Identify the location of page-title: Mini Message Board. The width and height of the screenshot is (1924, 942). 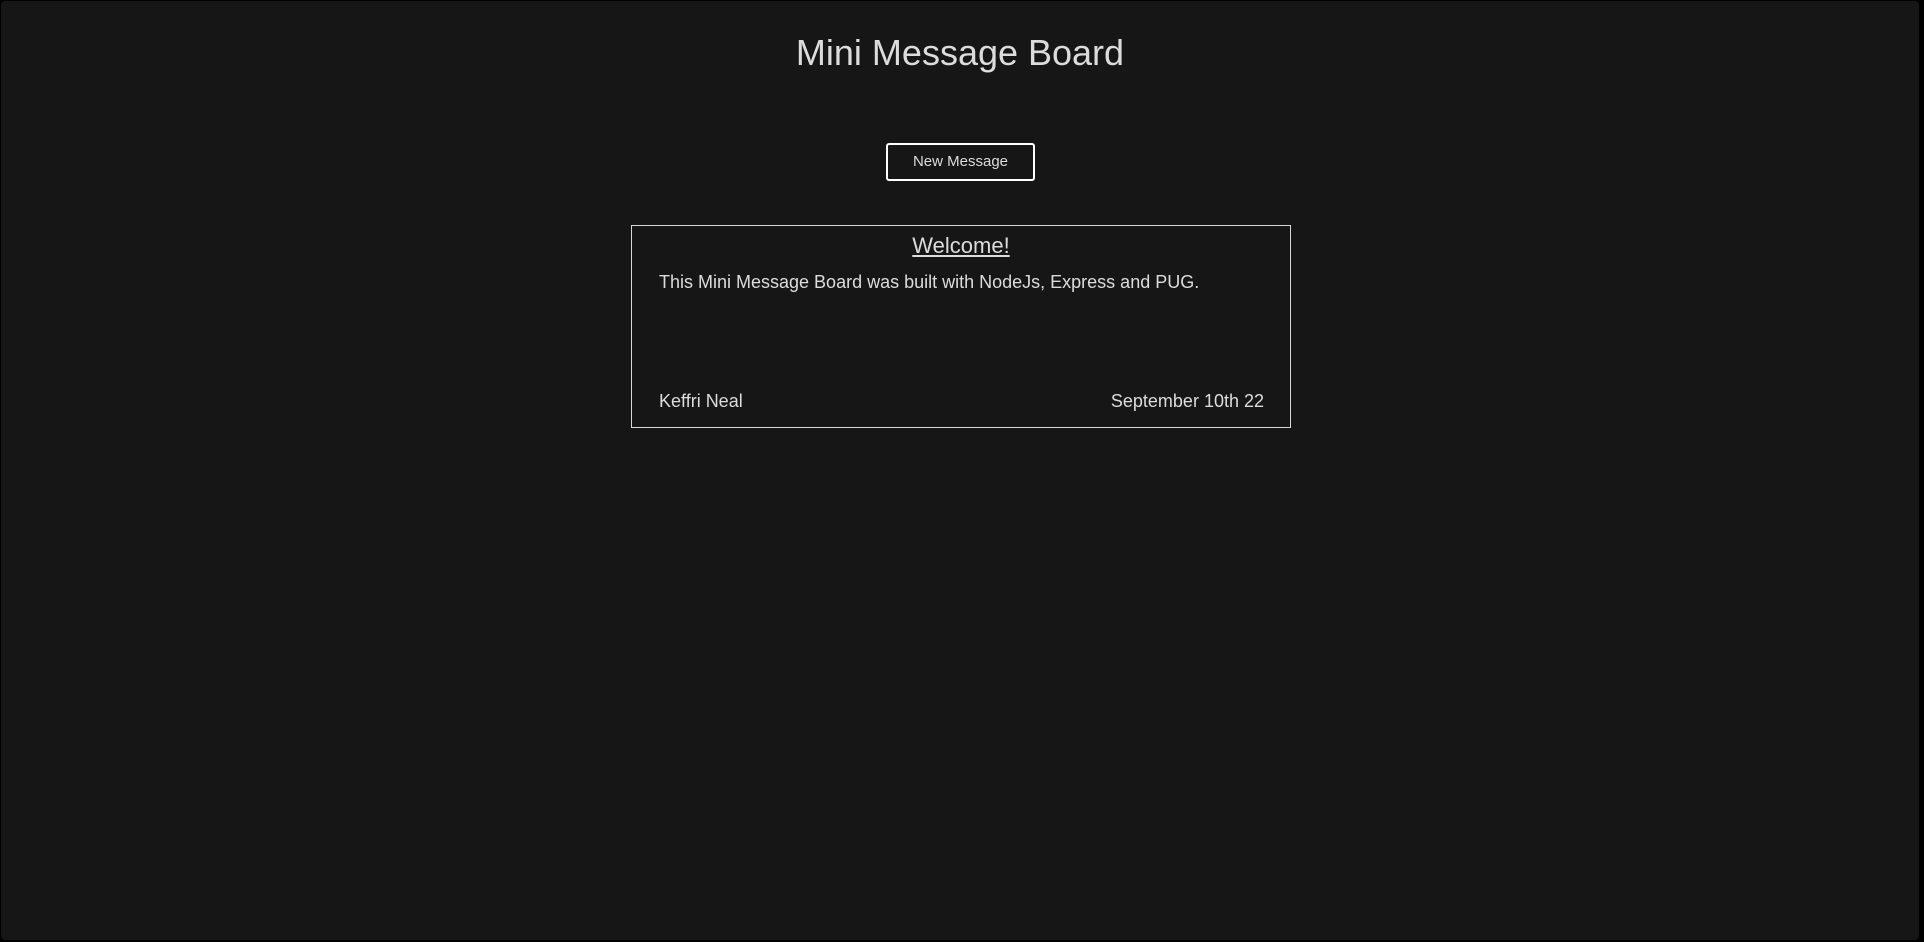
(960, 52).